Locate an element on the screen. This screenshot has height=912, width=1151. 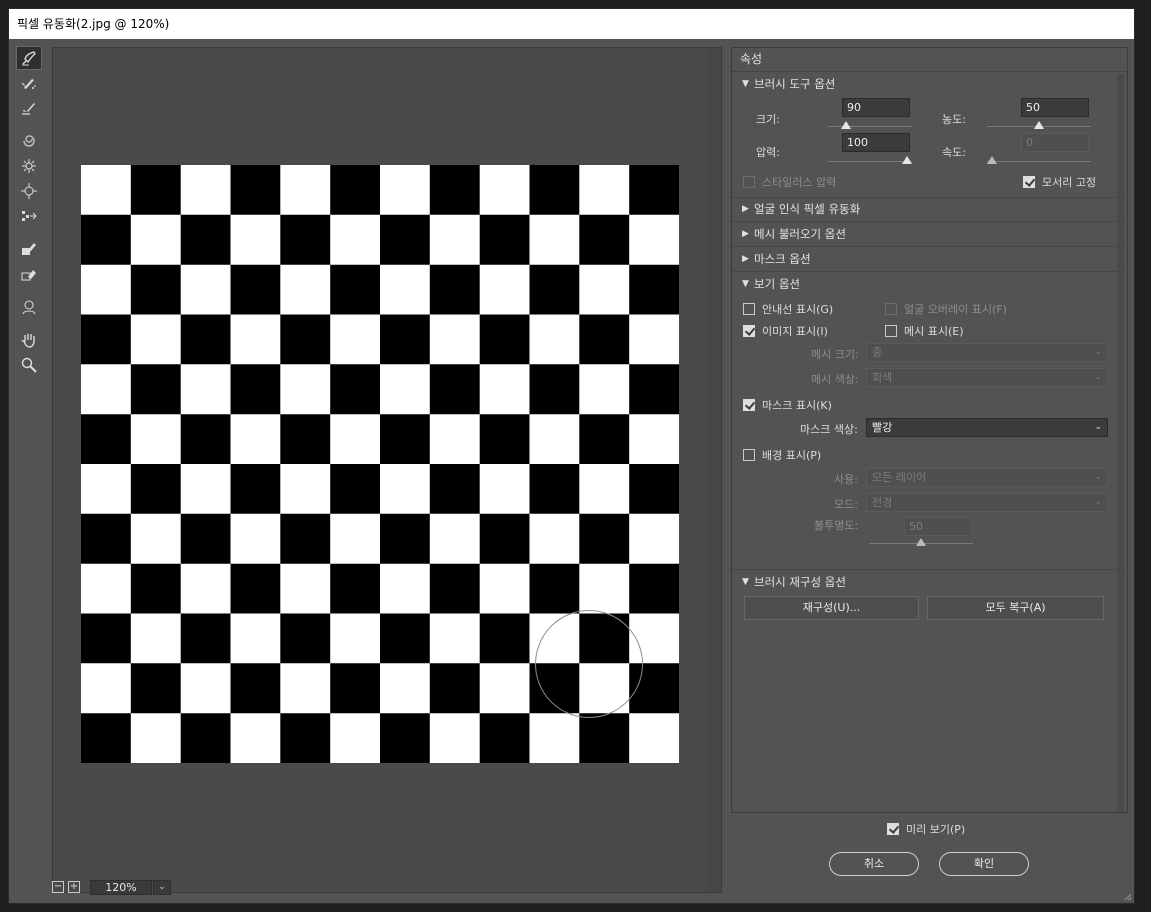
show-image-checkbox is located at coordinates (749, 331).